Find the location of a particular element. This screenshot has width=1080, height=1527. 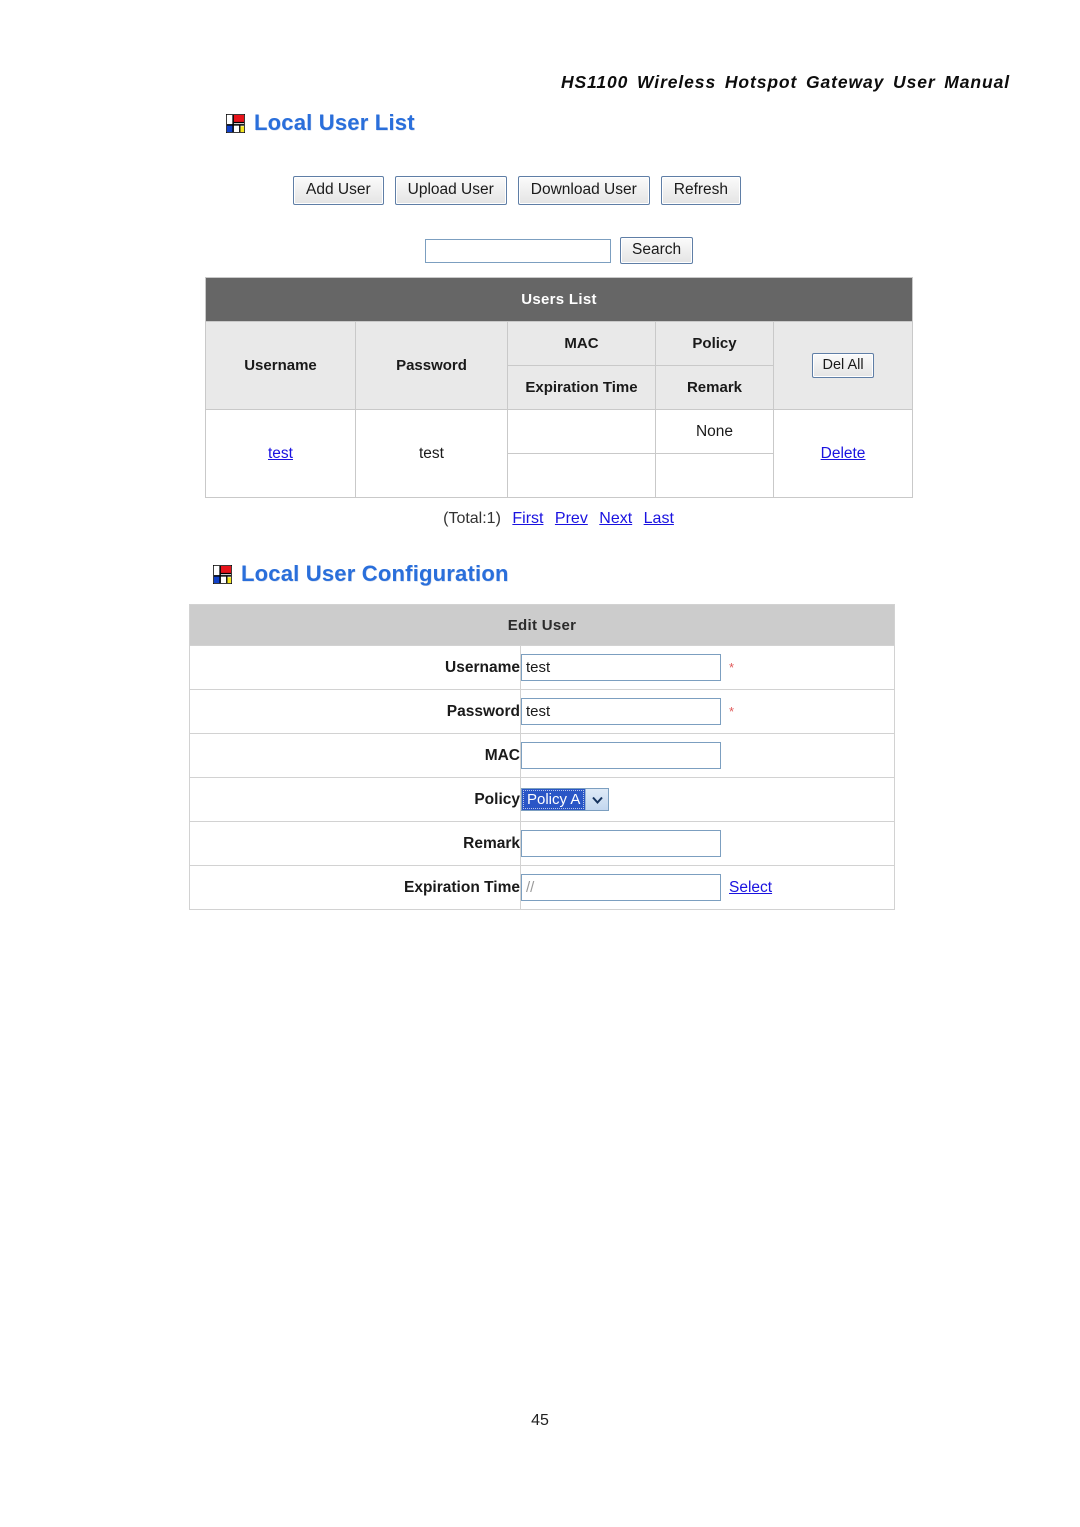

pagination-next: Next is located at coordinates (615, 518).